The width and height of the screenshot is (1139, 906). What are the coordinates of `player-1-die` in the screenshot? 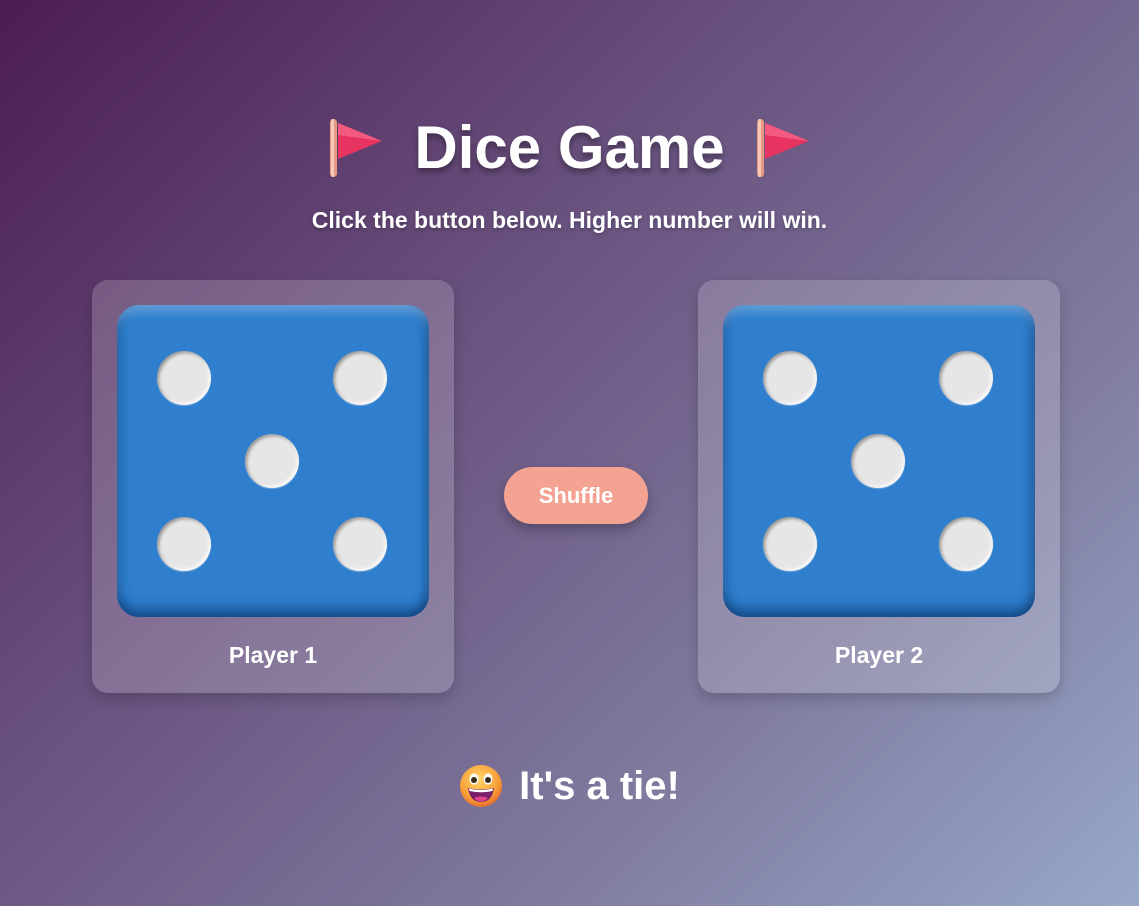 It's located at (273, 461).